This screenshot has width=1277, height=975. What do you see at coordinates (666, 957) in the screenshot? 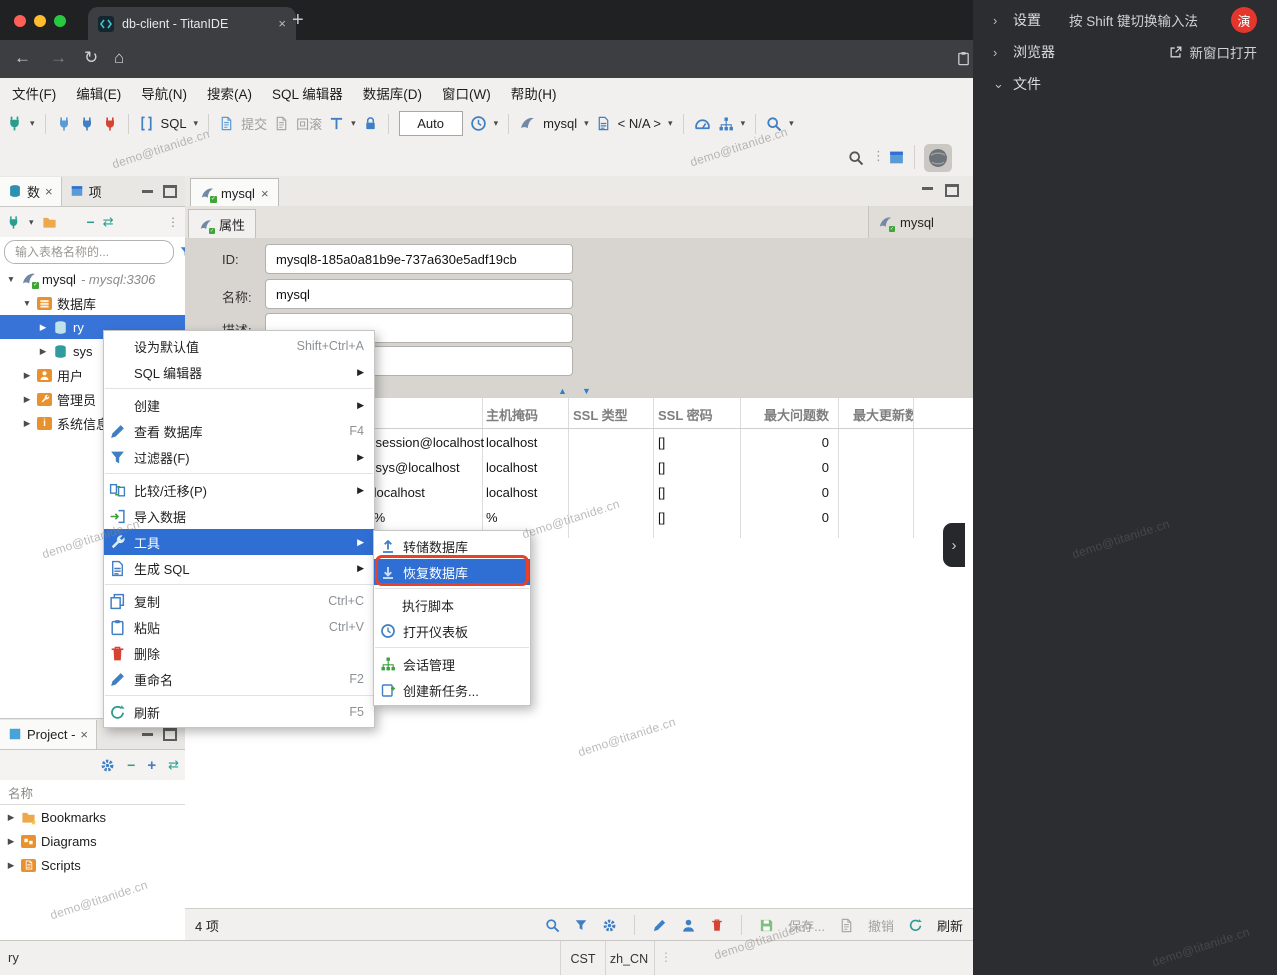
I see `status-kebab-icon: ⋮` at bounding box center [666, 957].